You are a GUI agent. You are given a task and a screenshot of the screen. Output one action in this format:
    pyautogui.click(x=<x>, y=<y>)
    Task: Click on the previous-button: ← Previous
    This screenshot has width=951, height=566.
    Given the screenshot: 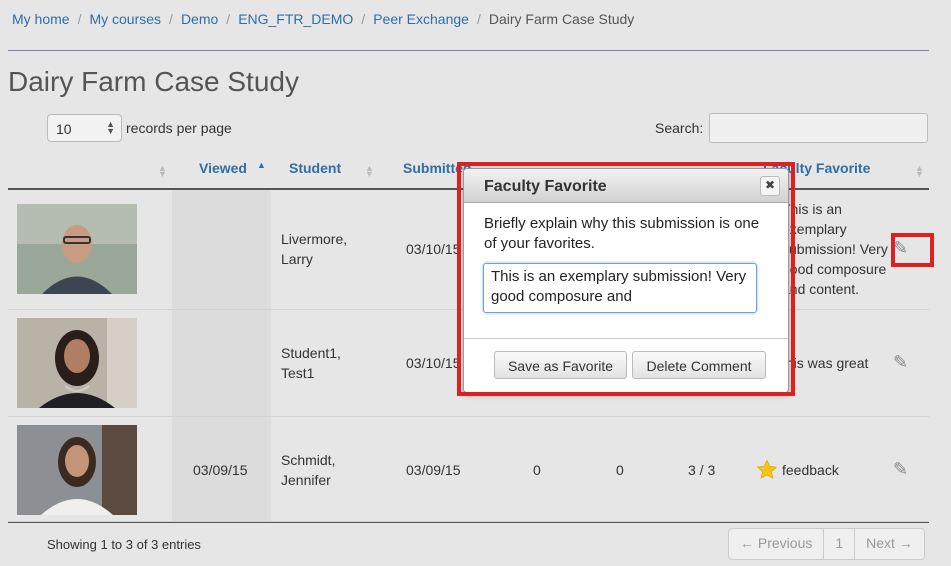 What is the action you would take?
    pyautogui.click(x=777, y=544)
    